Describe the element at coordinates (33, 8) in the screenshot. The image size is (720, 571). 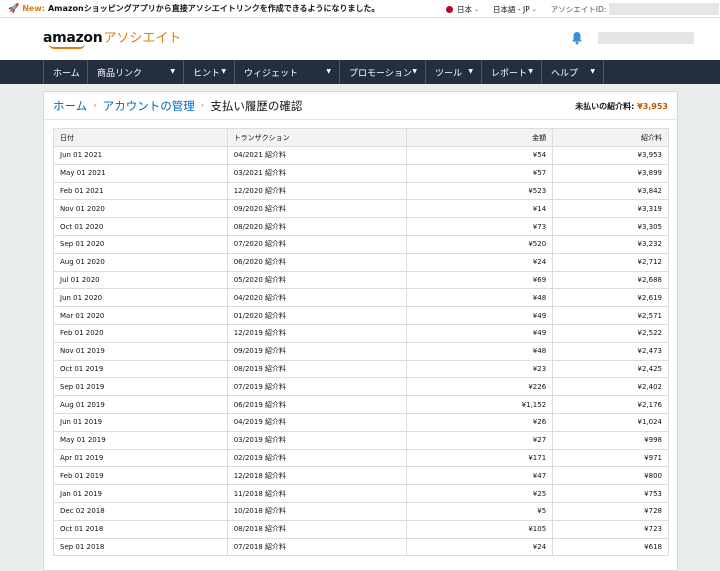
I see `new-label: New:` at that location.